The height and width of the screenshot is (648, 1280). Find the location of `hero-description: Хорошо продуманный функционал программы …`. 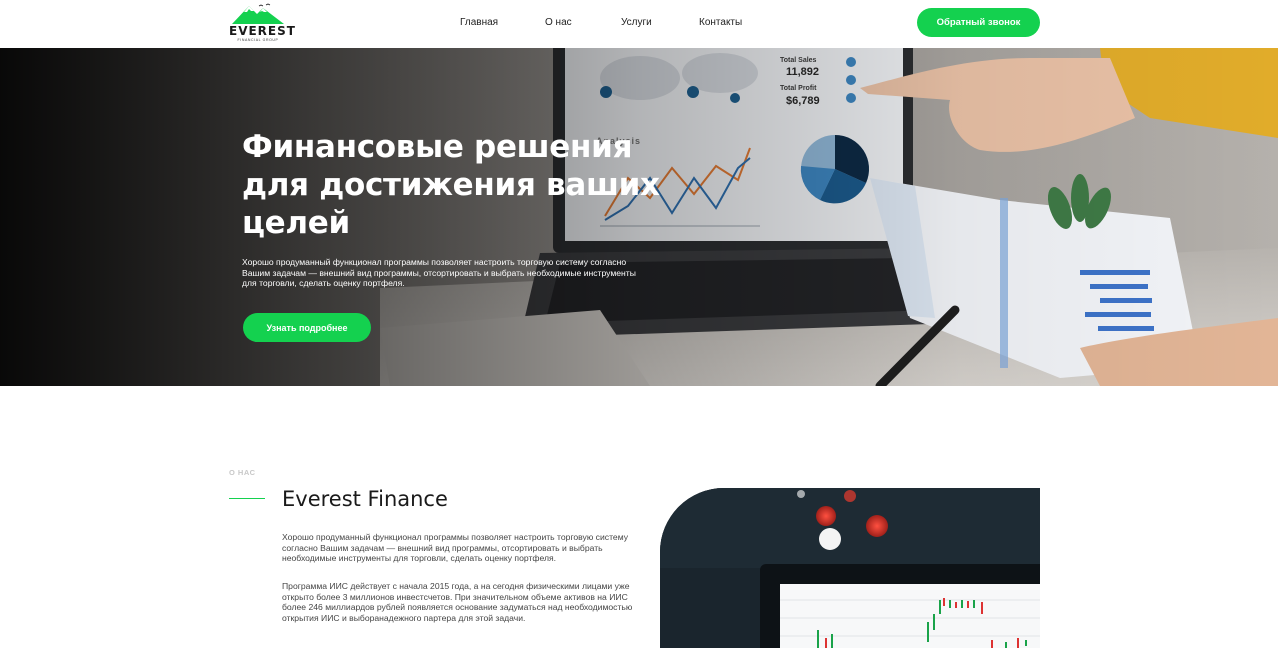

hero-description: Хорошо продуманный функционал программы … is located at coordinates (439, 272).